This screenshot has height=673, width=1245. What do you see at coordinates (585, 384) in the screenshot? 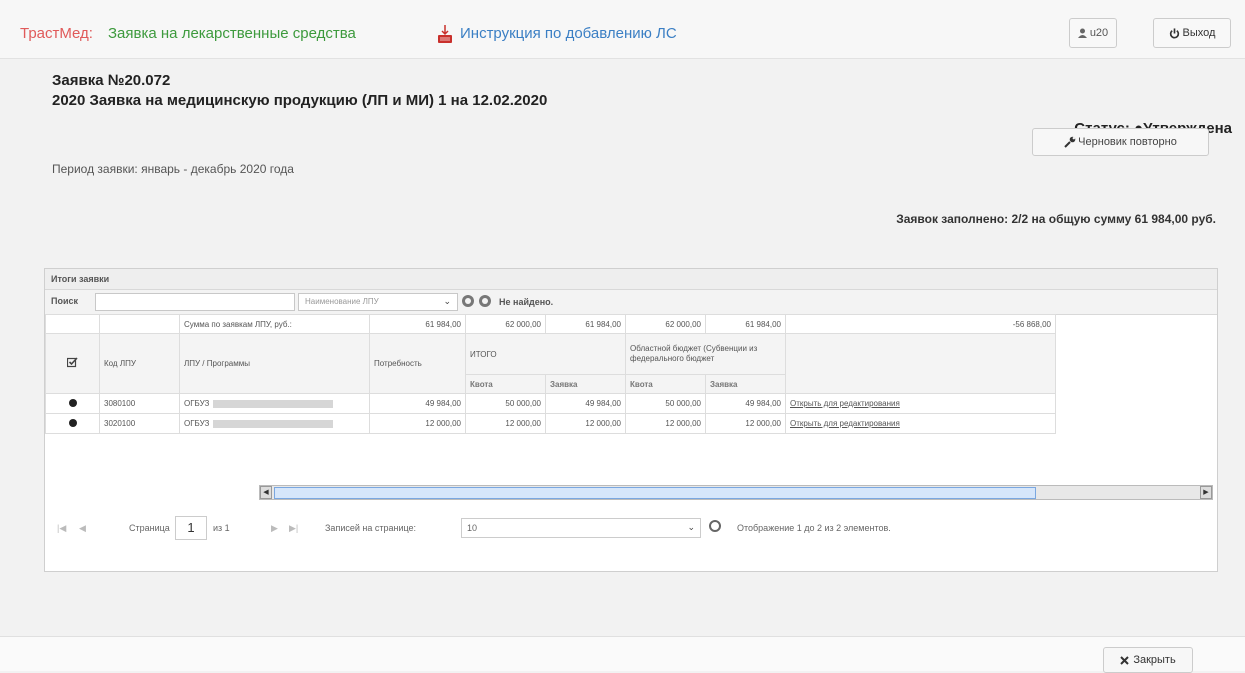
I see `col-header-total-order: Заявка` at bounding box center [585, 384].